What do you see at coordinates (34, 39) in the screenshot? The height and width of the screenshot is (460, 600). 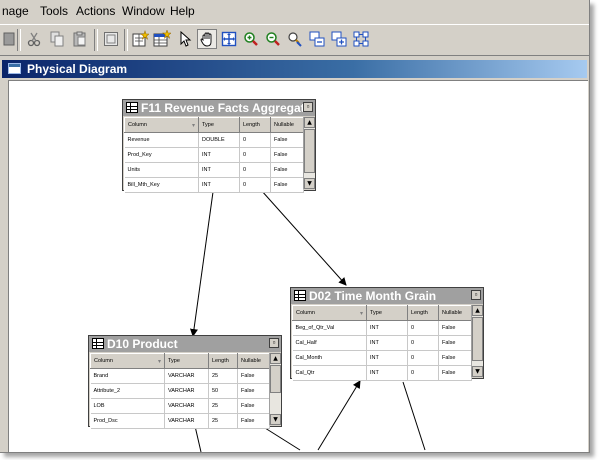 I see `cut-icon` at bounding box center [34, 39].